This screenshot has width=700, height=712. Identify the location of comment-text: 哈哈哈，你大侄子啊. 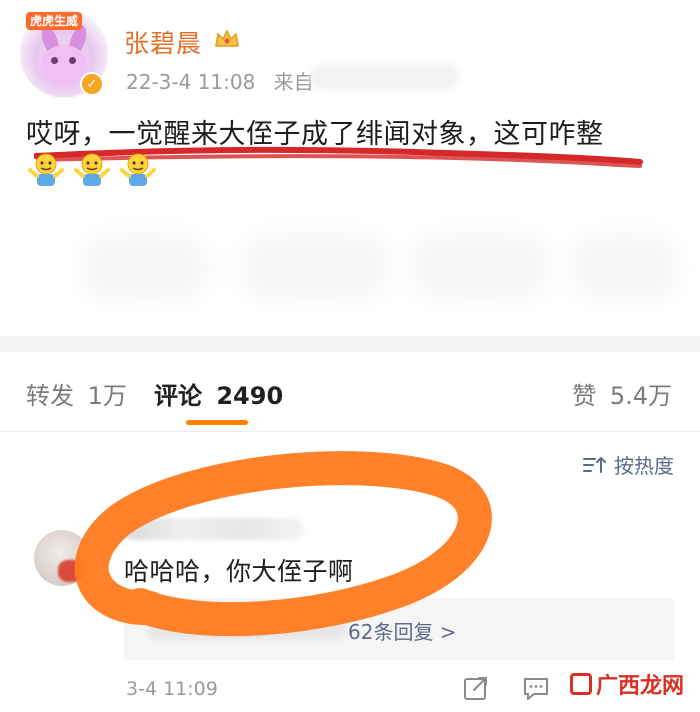
(239, 571).